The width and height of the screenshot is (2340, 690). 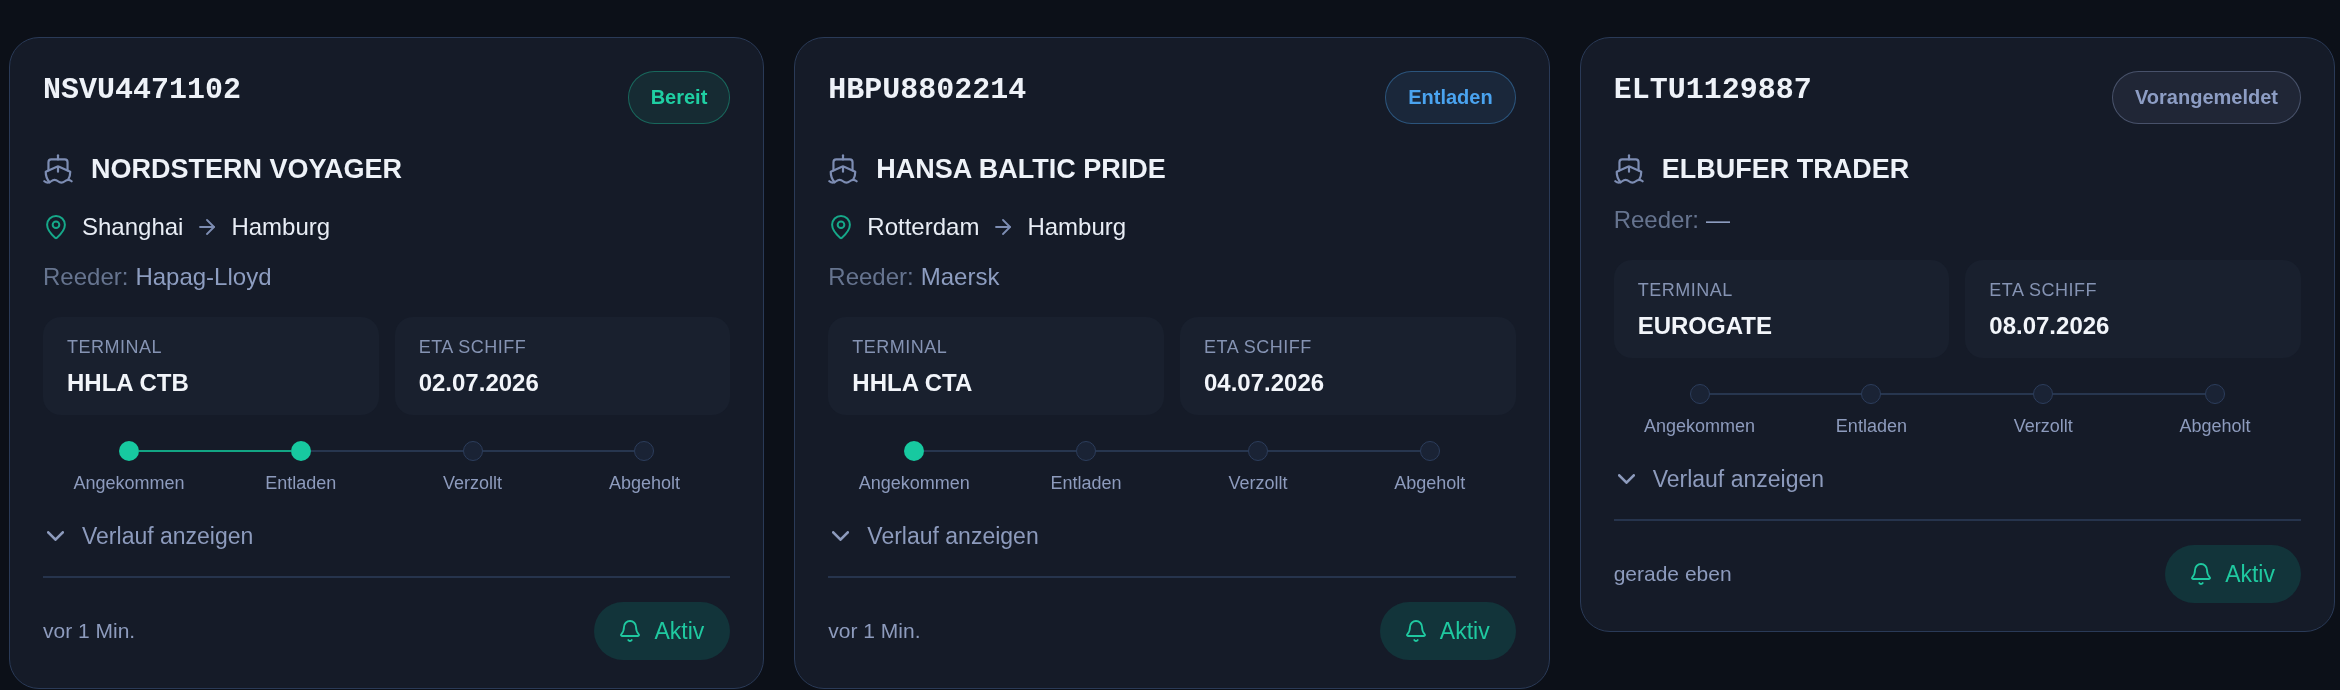 What do you see at coordinates (1712, 90) in the screenshot?
I see `container-id: ELTU1129887` at bounding box center [1712, 90].